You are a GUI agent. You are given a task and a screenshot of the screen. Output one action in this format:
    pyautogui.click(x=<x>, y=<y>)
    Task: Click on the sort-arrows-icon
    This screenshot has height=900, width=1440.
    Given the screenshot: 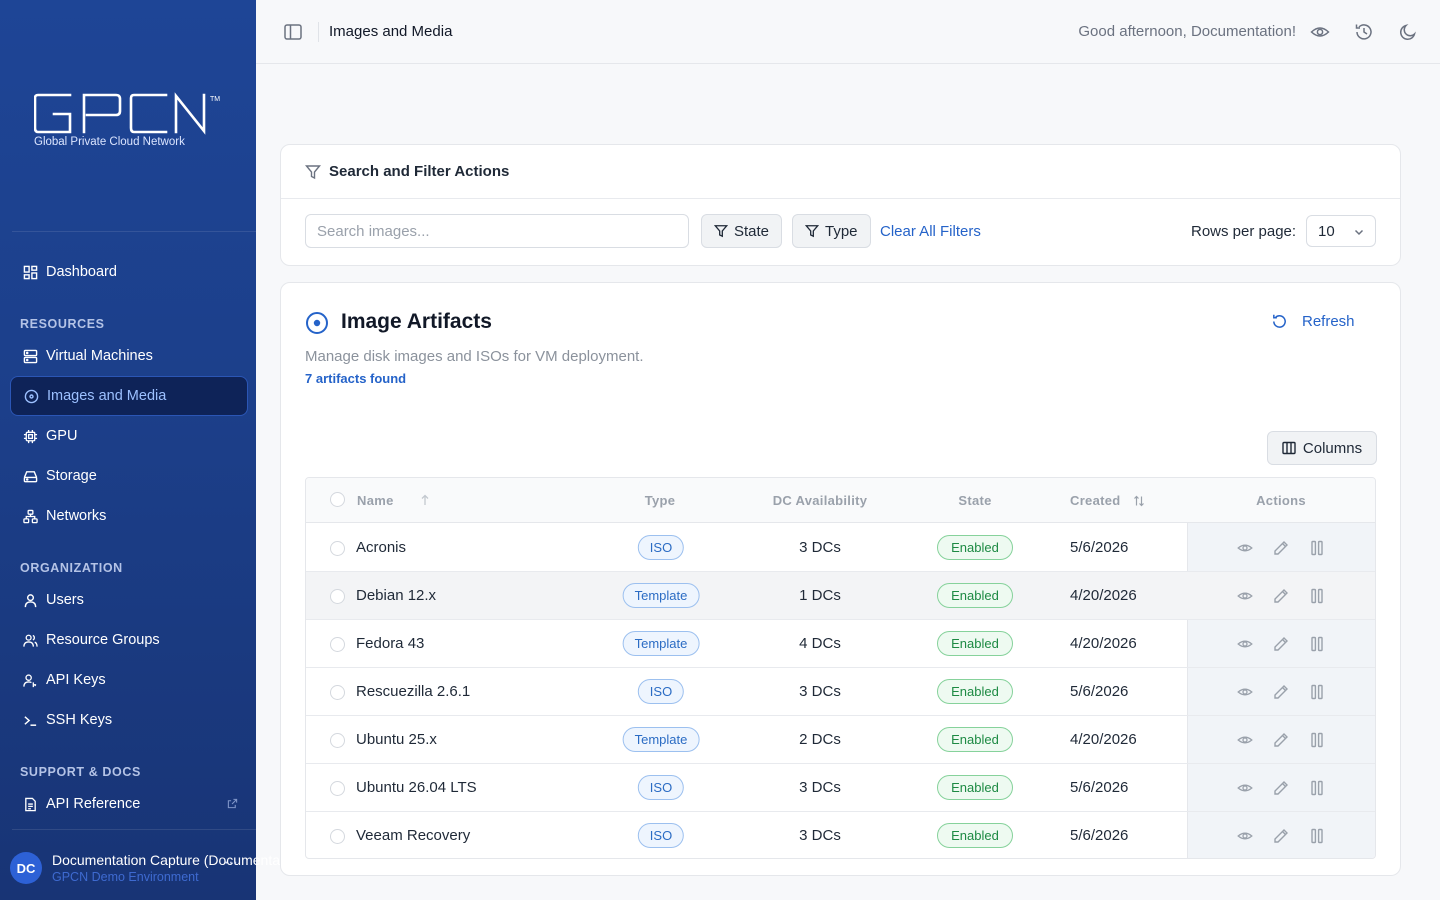 What is the action you would take?
    pyautogui.click(x=1139, y=503)
    